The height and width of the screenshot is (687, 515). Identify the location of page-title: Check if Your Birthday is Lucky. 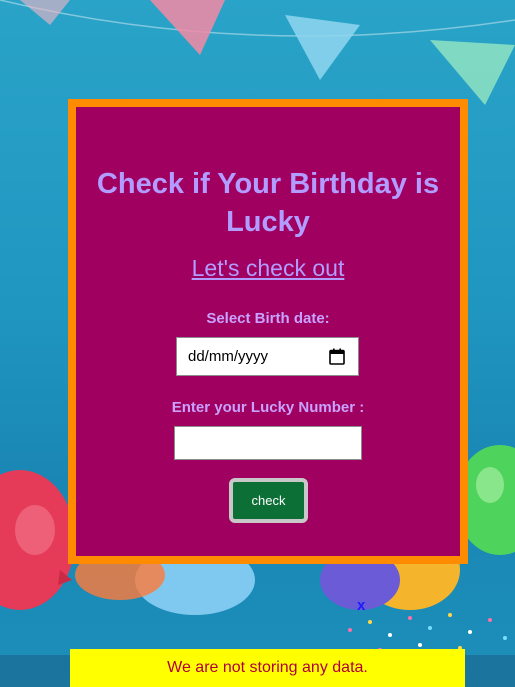
(268, 203).